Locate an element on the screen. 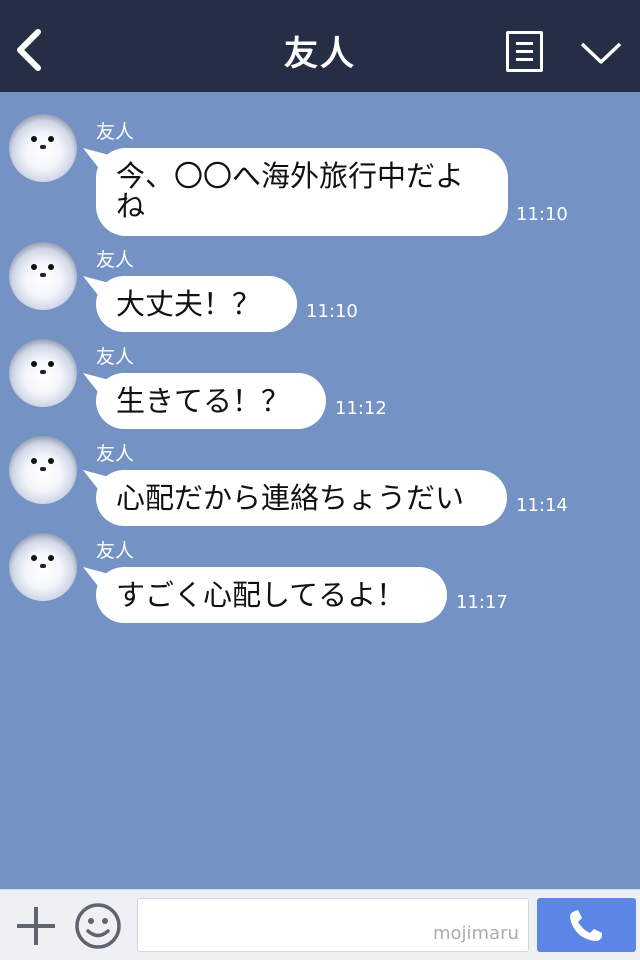 The width and height of the screenshot is (640, 960). message-time: 11:12 is located at coordinates (361, 408).